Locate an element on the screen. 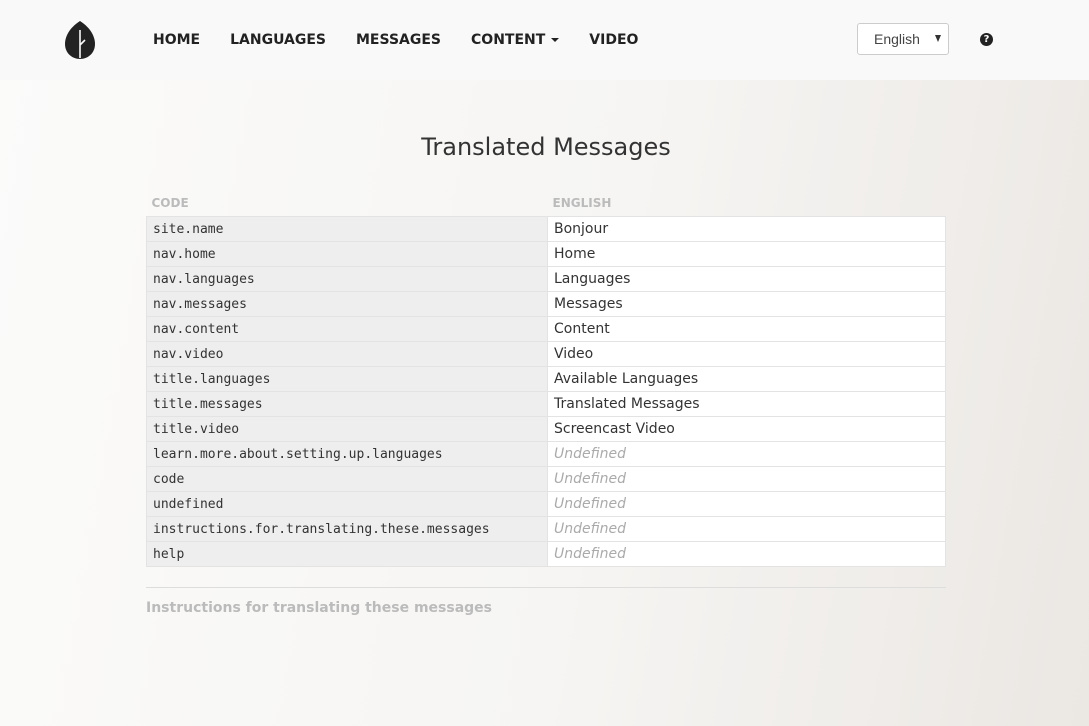  message-code: nav.home is located at coordinates (347, 254).